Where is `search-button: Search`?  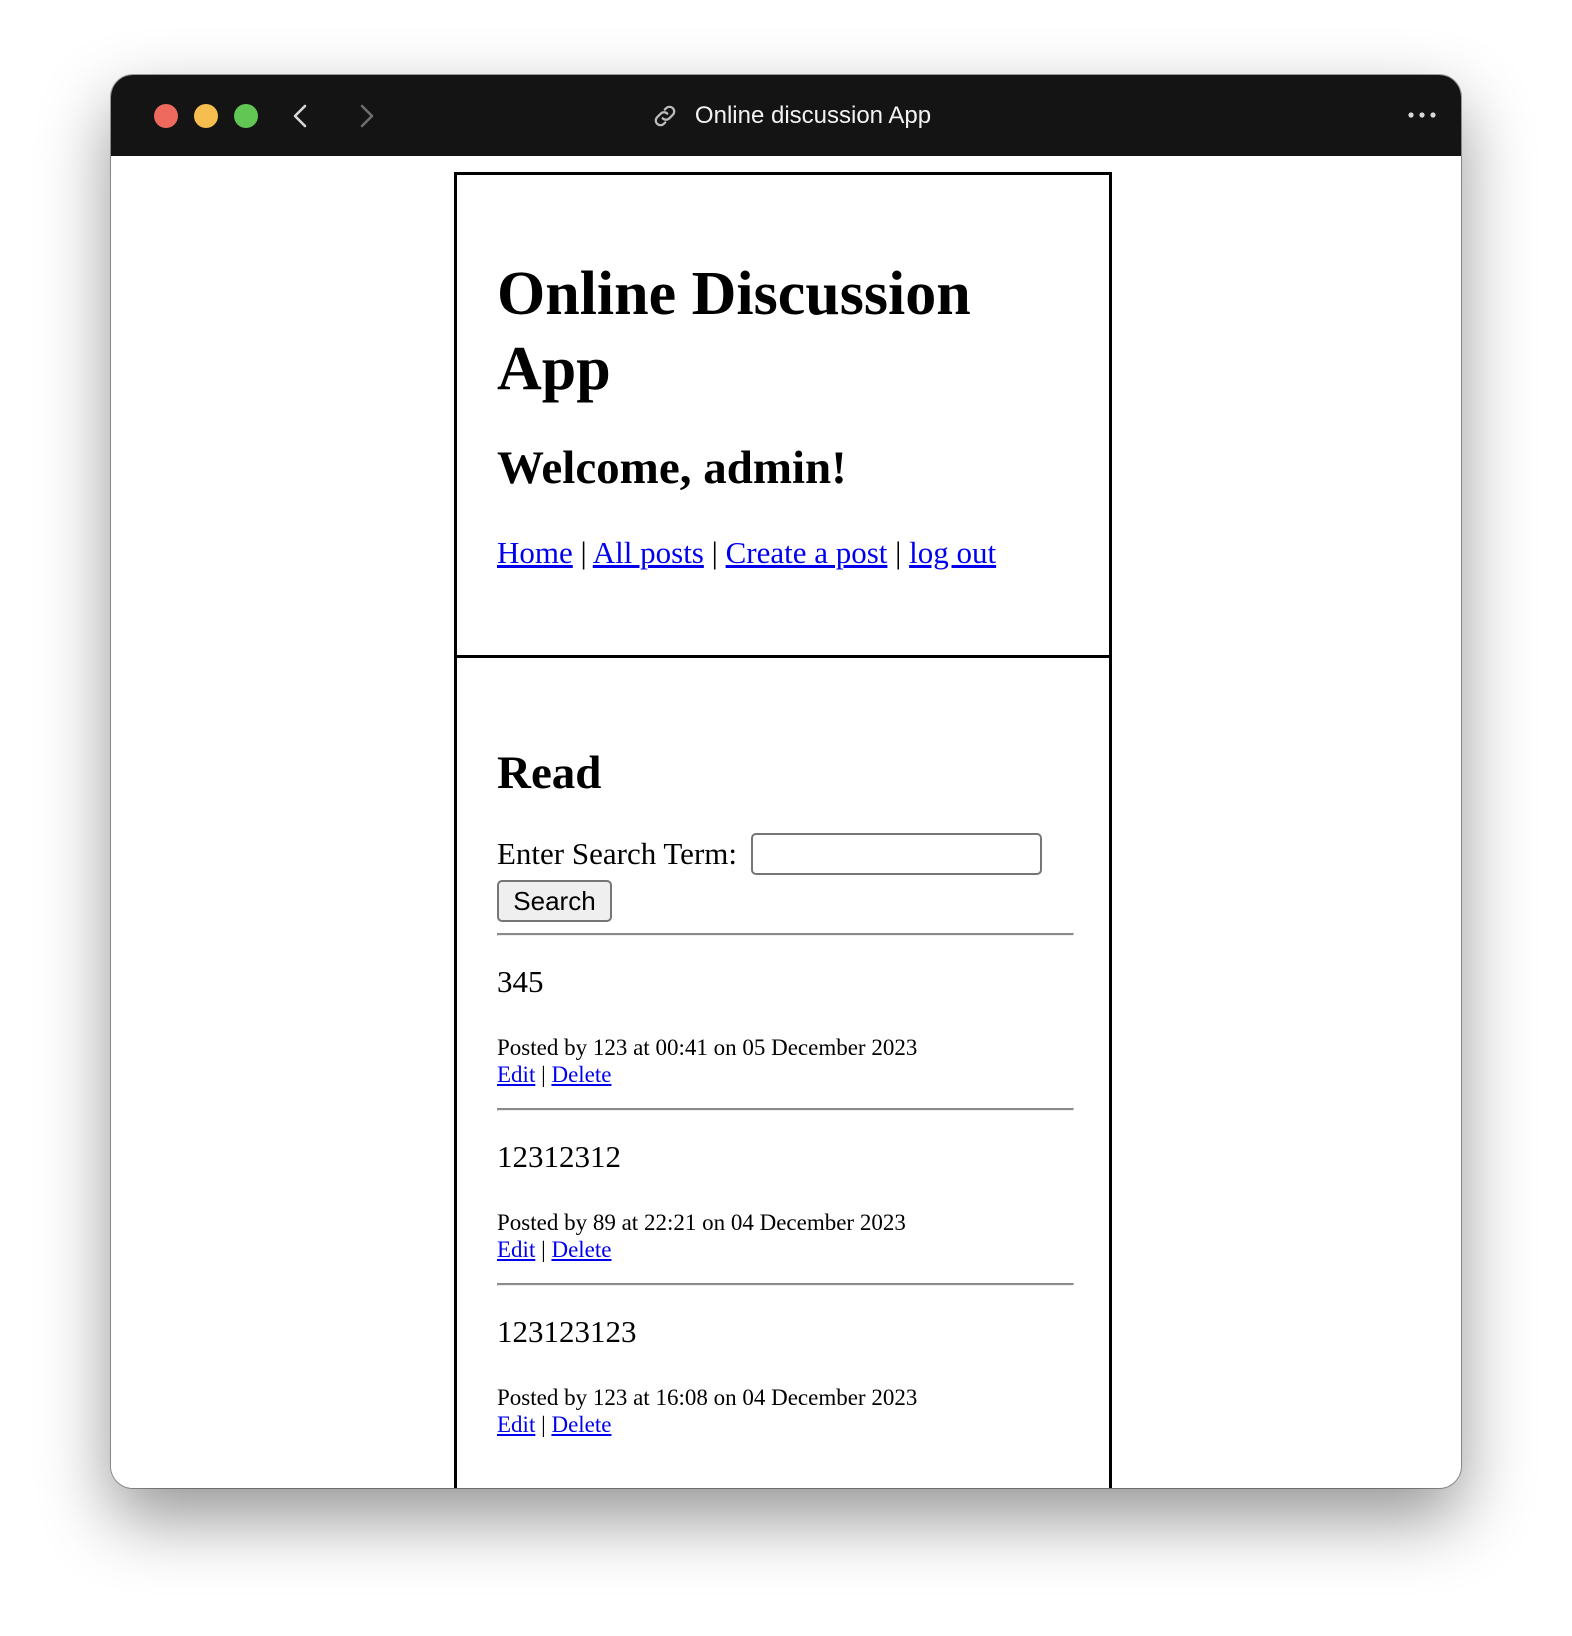 search-button: Search is located at coordinates (554, 901).